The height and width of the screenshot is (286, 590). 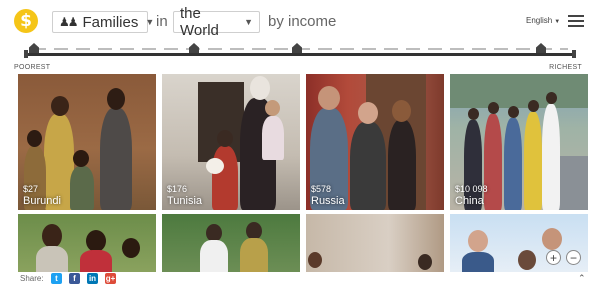 What do you see at coordinates (231, 142) in the screenshot?
I see `family-card: $176 Tunisia` at bounding box center [231, 142].